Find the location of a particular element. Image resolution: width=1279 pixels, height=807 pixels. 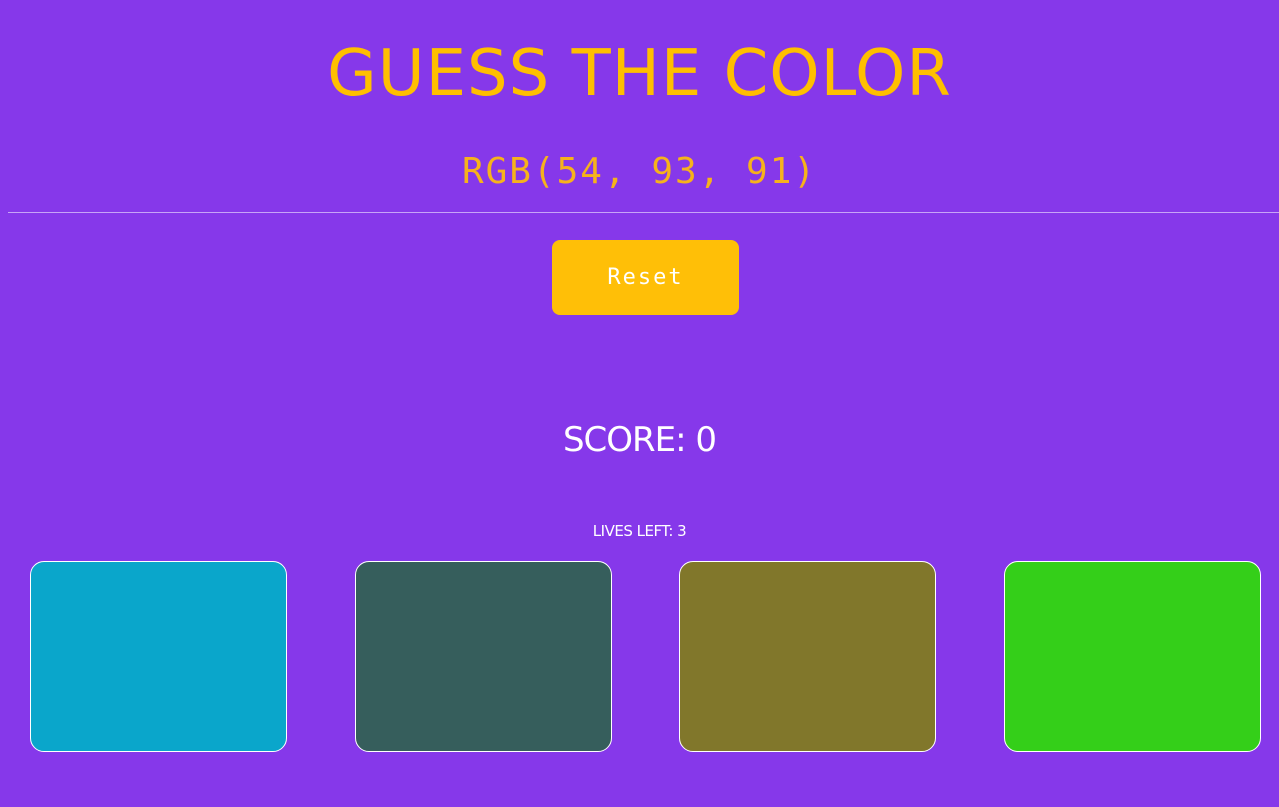

reset-button: Reset is located at coordinates (645, 277).